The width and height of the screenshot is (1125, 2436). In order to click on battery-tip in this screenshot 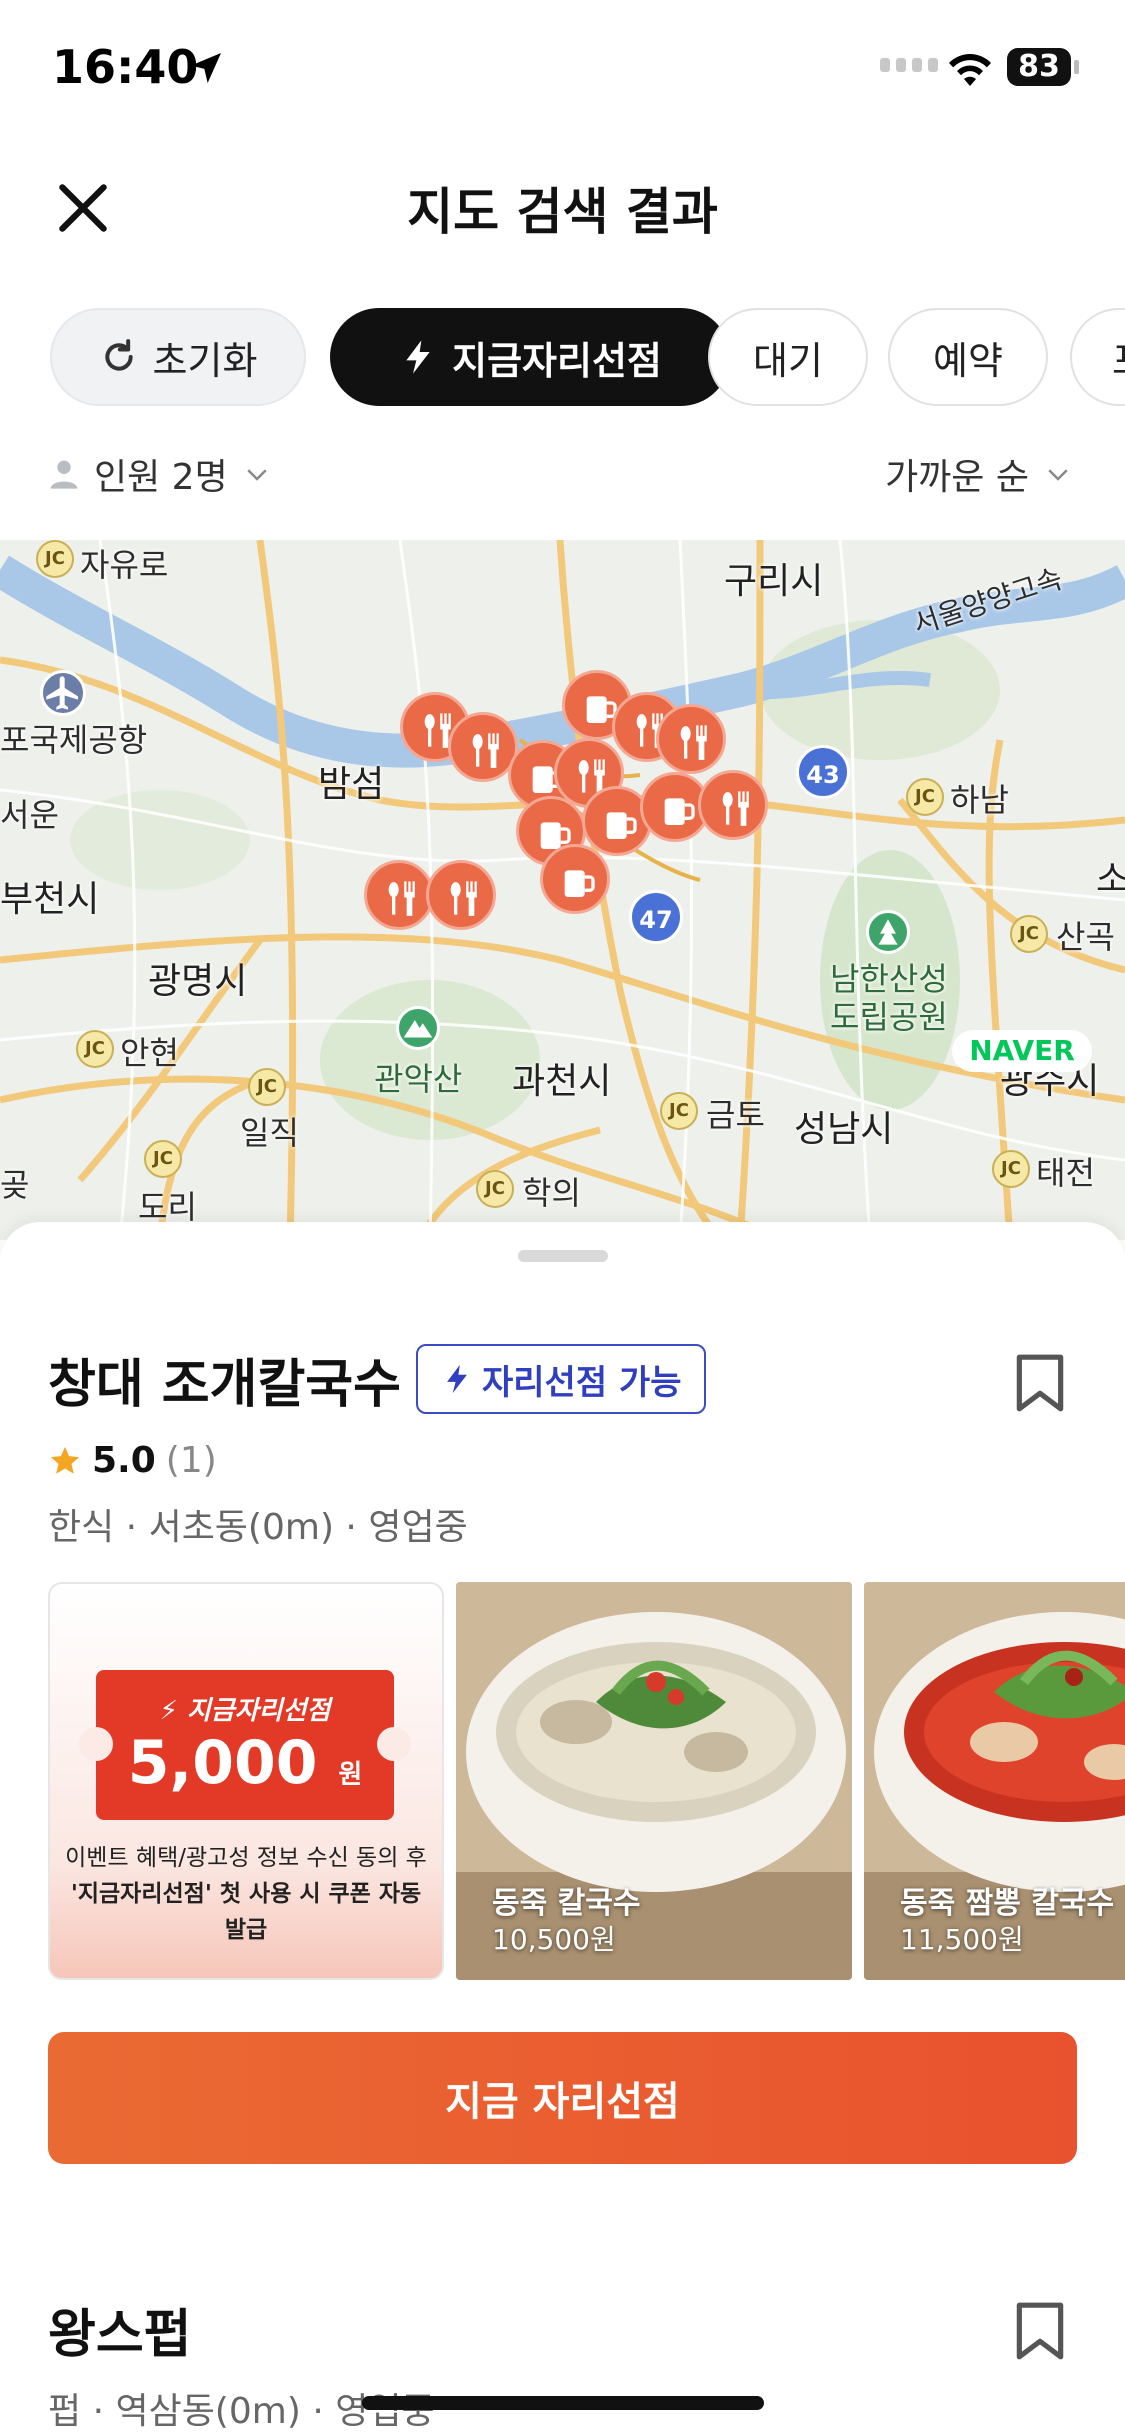, I will do `click(1076, 67)`.